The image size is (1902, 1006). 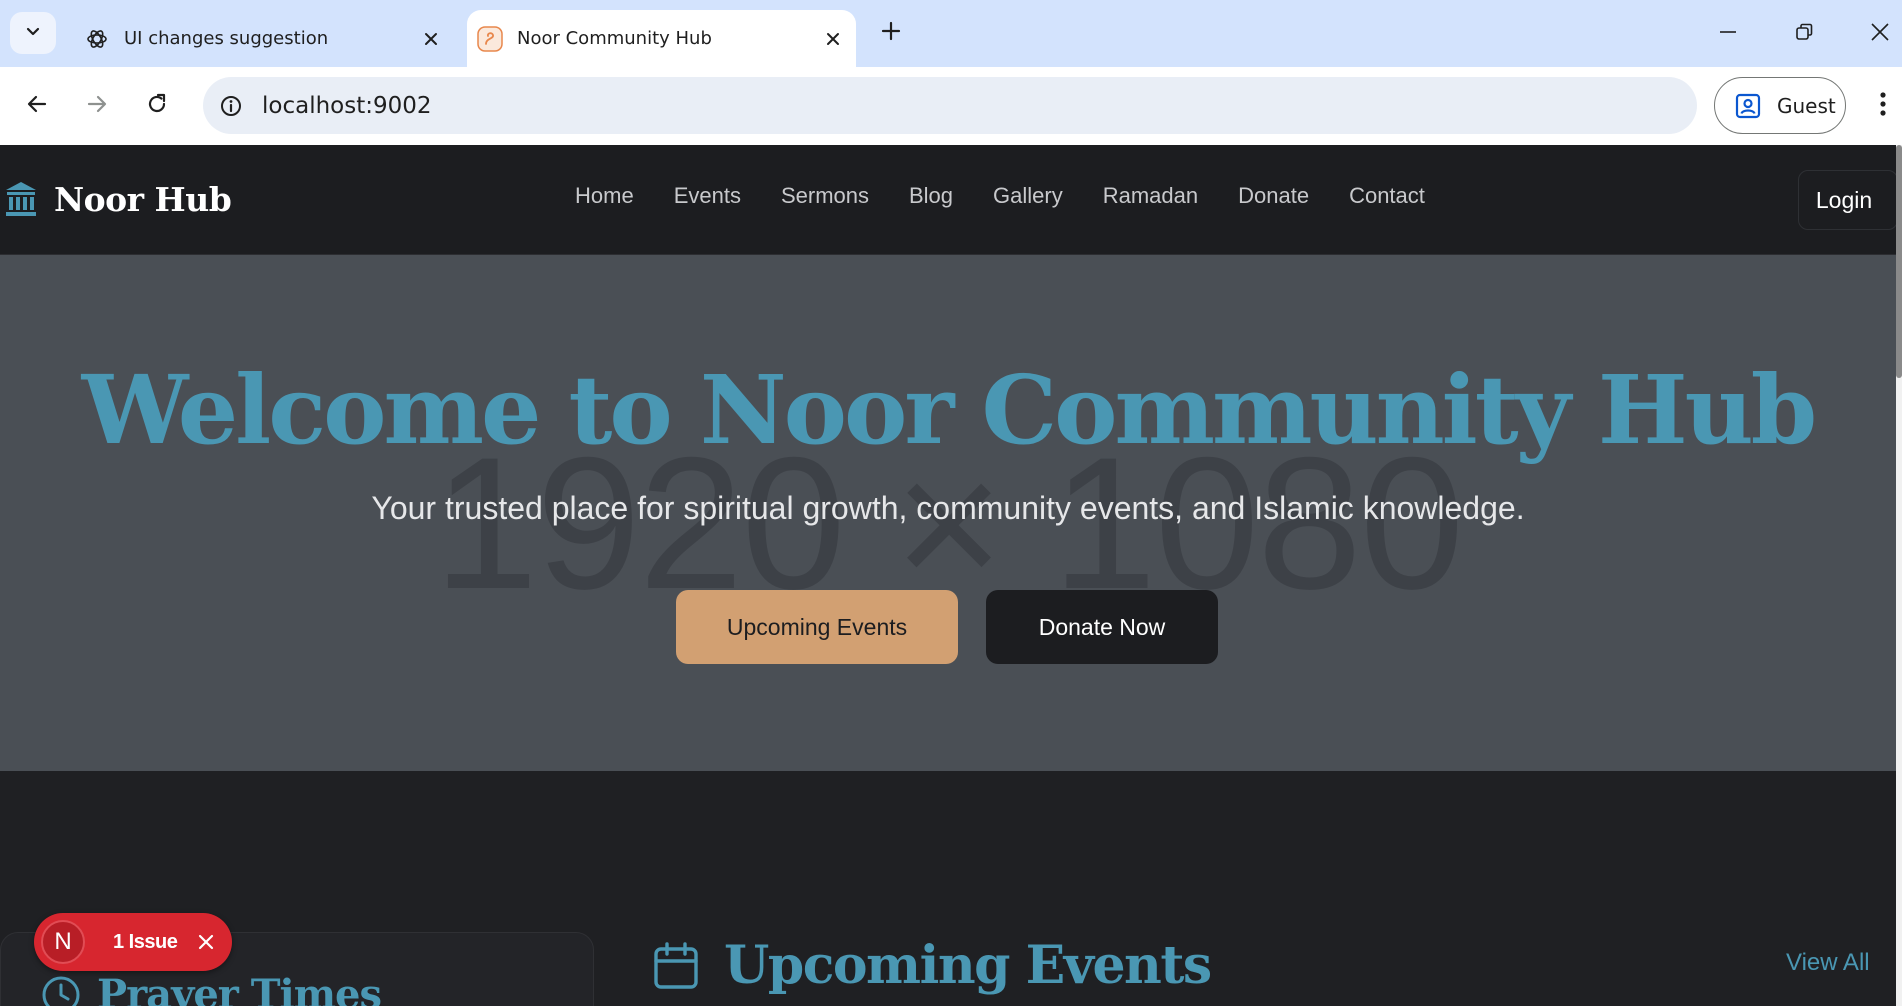 I want to click on nav-link-donate: Donate, so click(x=1273, y=196).